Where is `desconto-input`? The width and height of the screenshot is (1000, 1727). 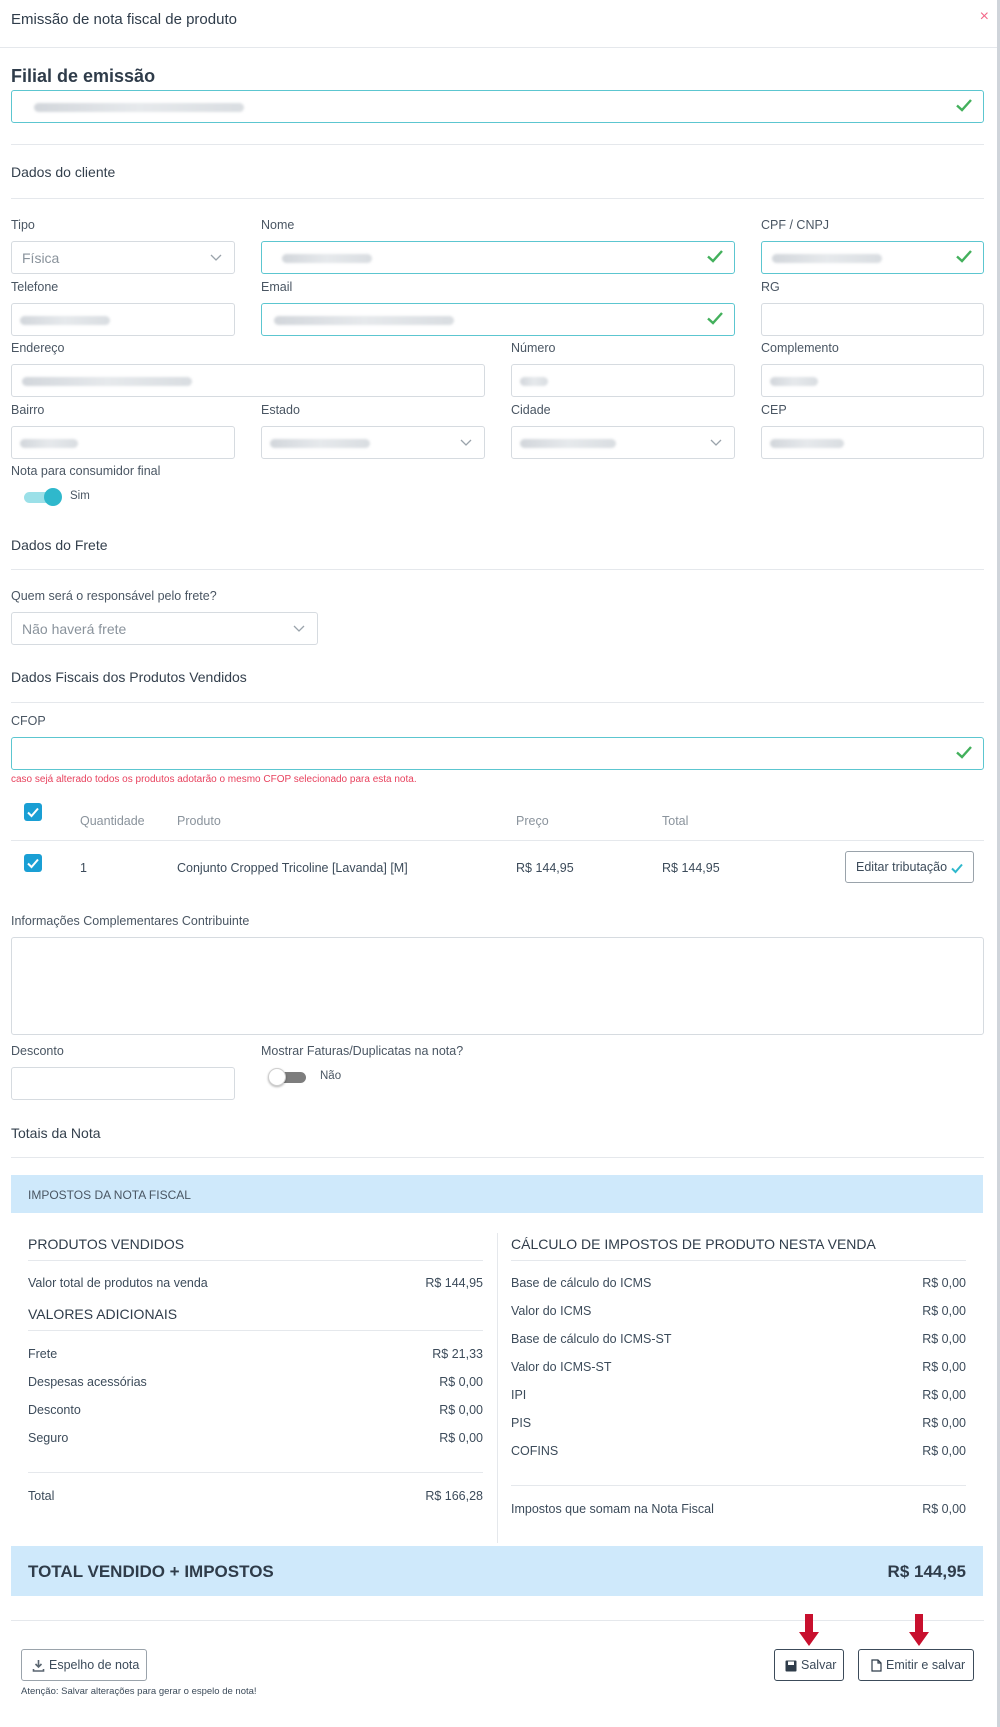
desconto-input is located at coordinates (123, 1083).